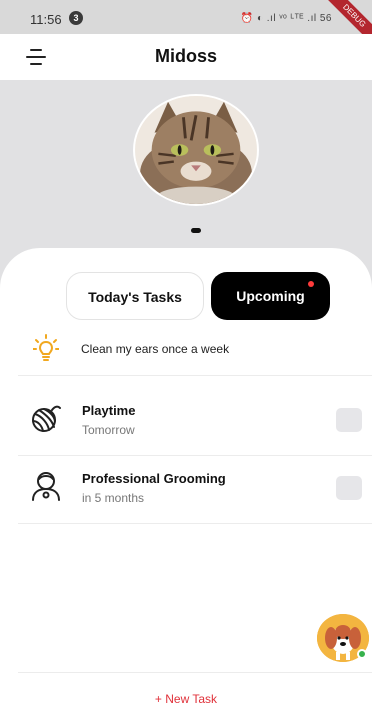  What do you see at coordinates (286, 18) in the screenshot?
I see `system-status-icons: ⏰ ◐ .ıl ᵛᵒ ᴸᵀᴱ .ıl 56` at bounding box center [286, 18].